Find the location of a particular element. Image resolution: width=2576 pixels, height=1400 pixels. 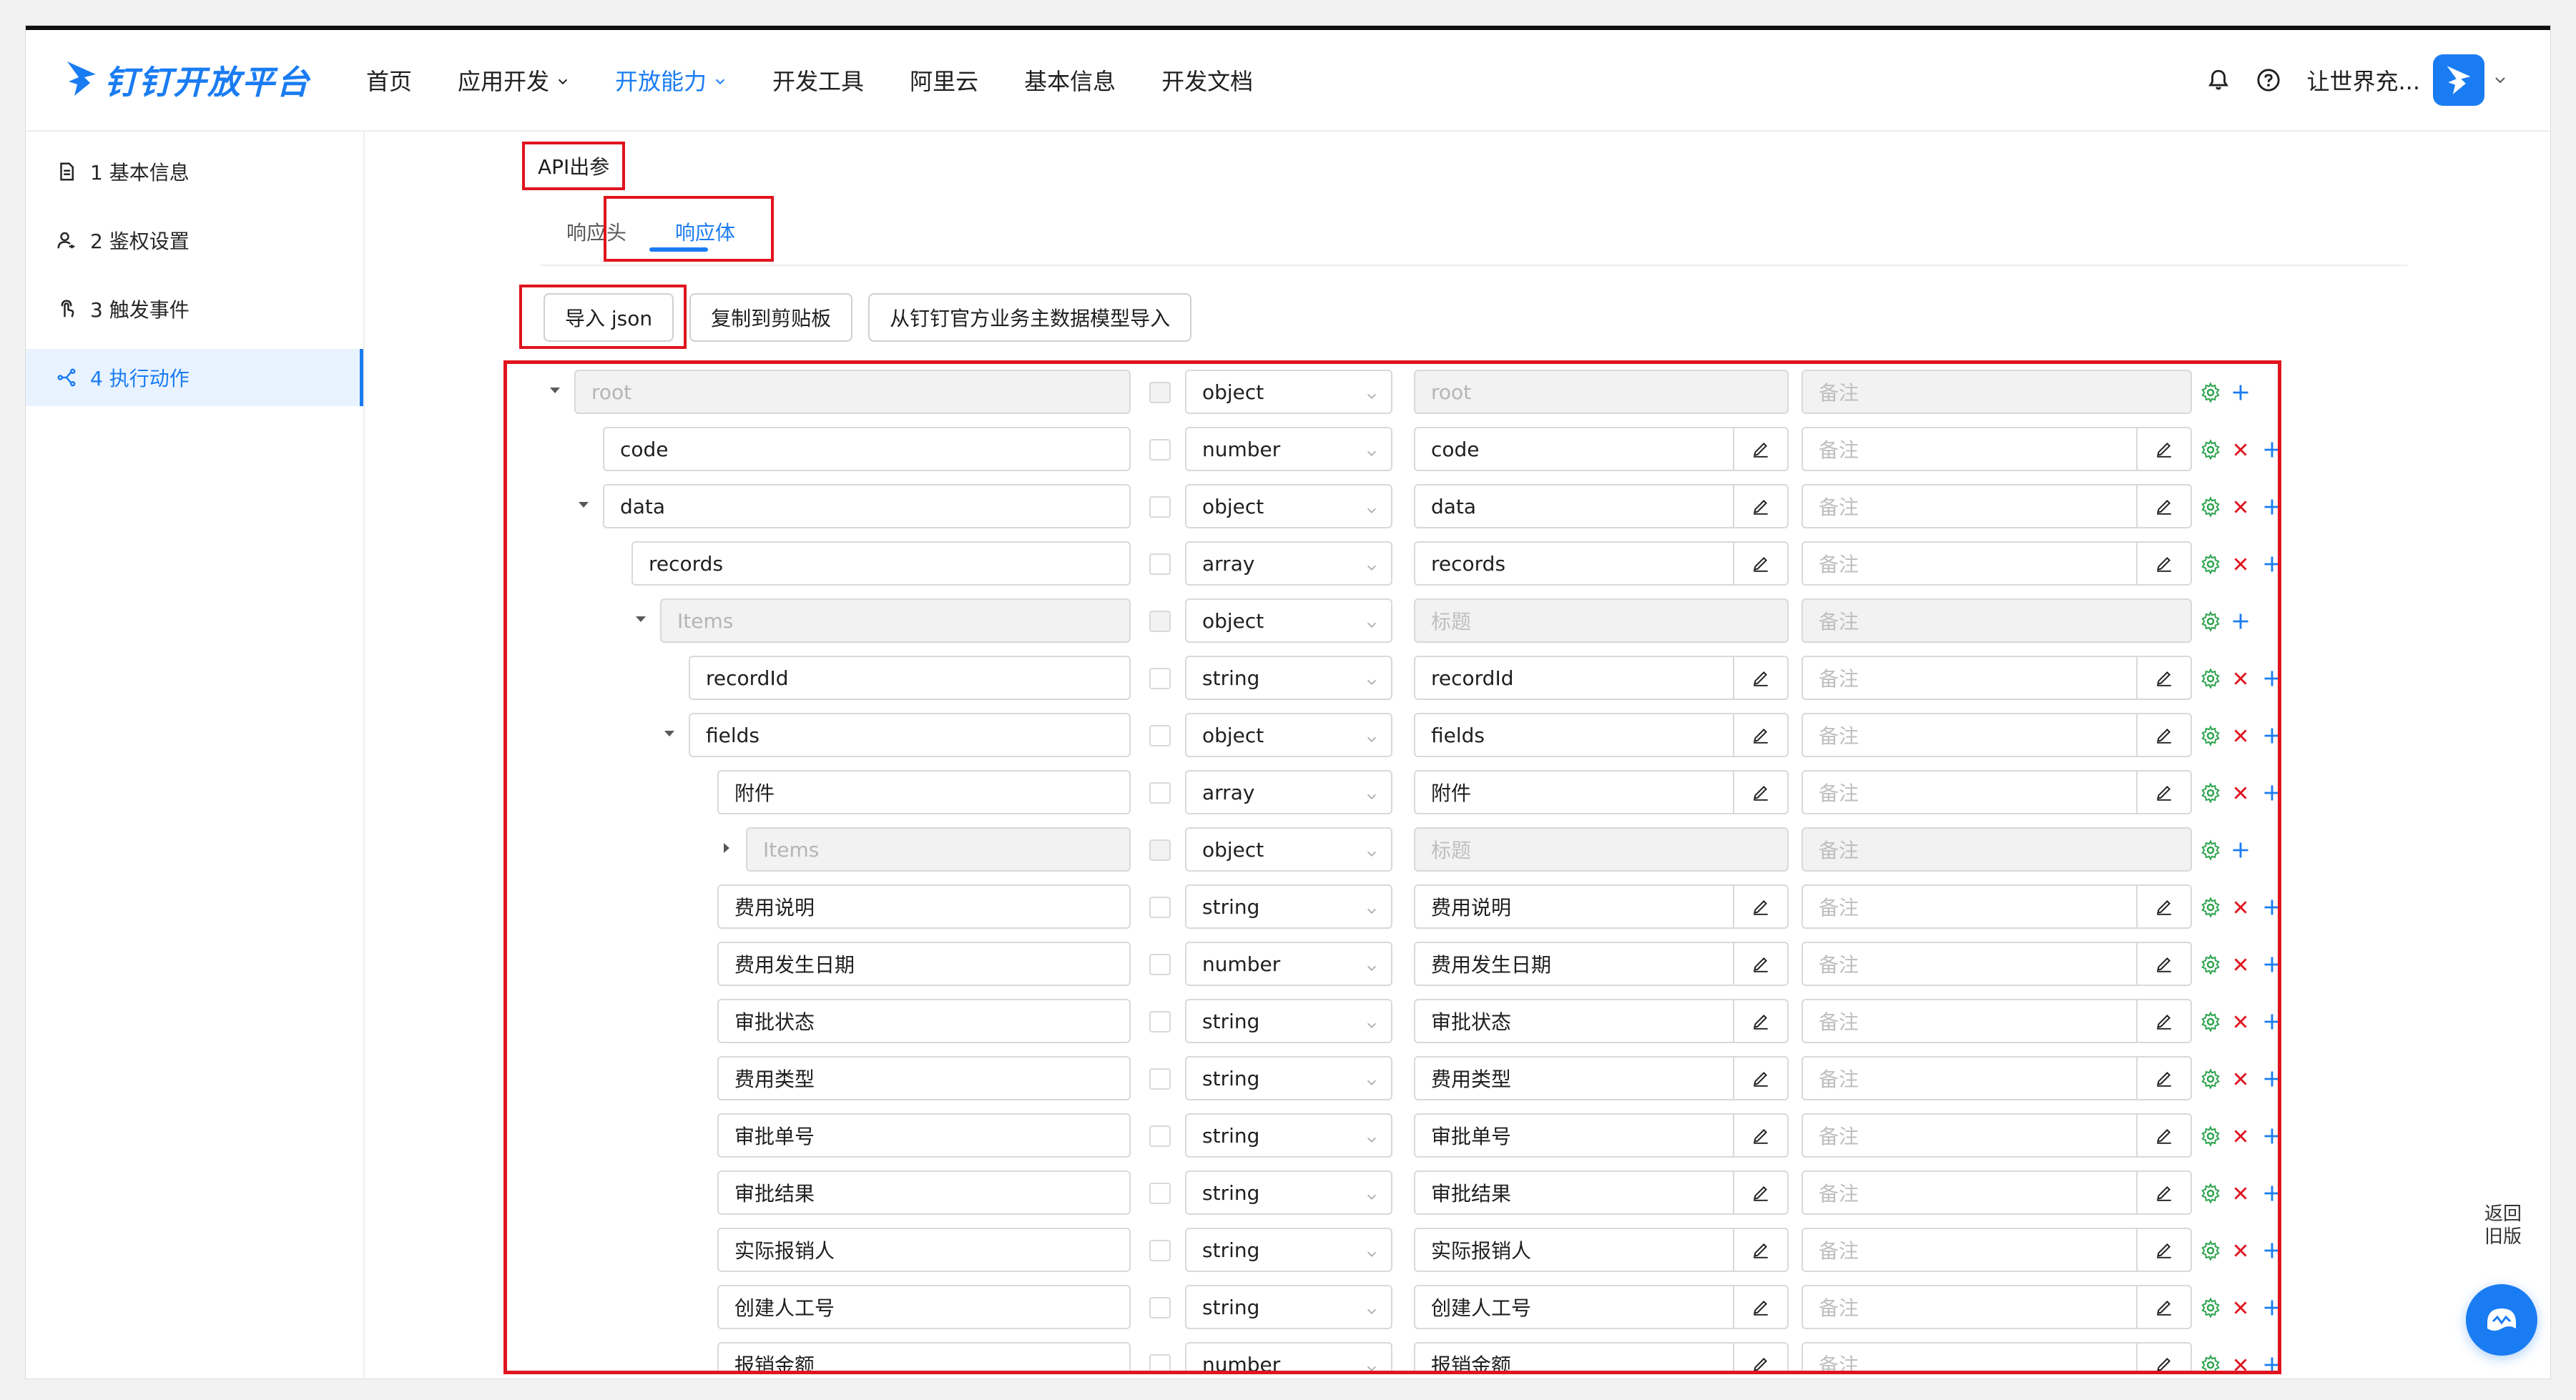

title-input: 审批单号 is located at coordinates (1602, 1135).